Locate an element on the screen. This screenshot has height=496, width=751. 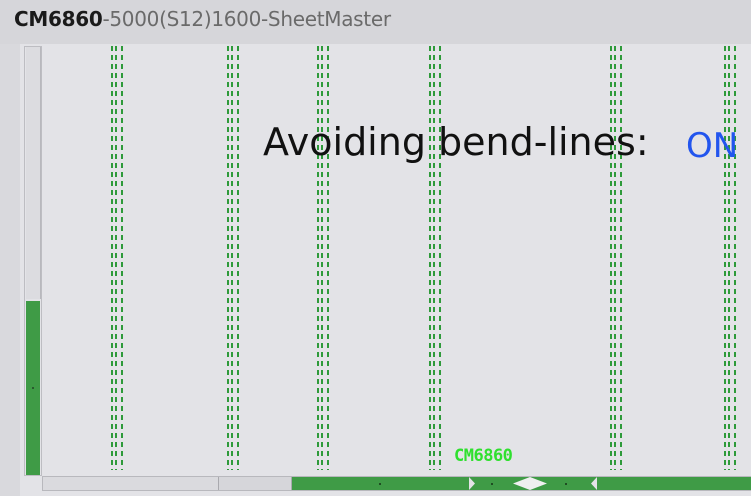
bend-avoid-status-label: Avoiding bend-lines: is located at coordinates (456, 142).